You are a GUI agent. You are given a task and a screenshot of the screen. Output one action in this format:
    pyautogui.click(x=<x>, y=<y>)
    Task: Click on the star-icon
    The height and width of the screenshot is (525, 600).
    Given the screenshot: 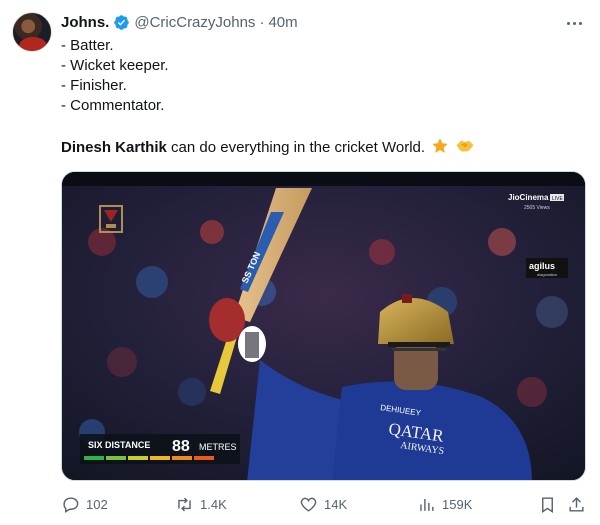 What is the action you would take?
    pyautogui.click(x=440, y=149)
    